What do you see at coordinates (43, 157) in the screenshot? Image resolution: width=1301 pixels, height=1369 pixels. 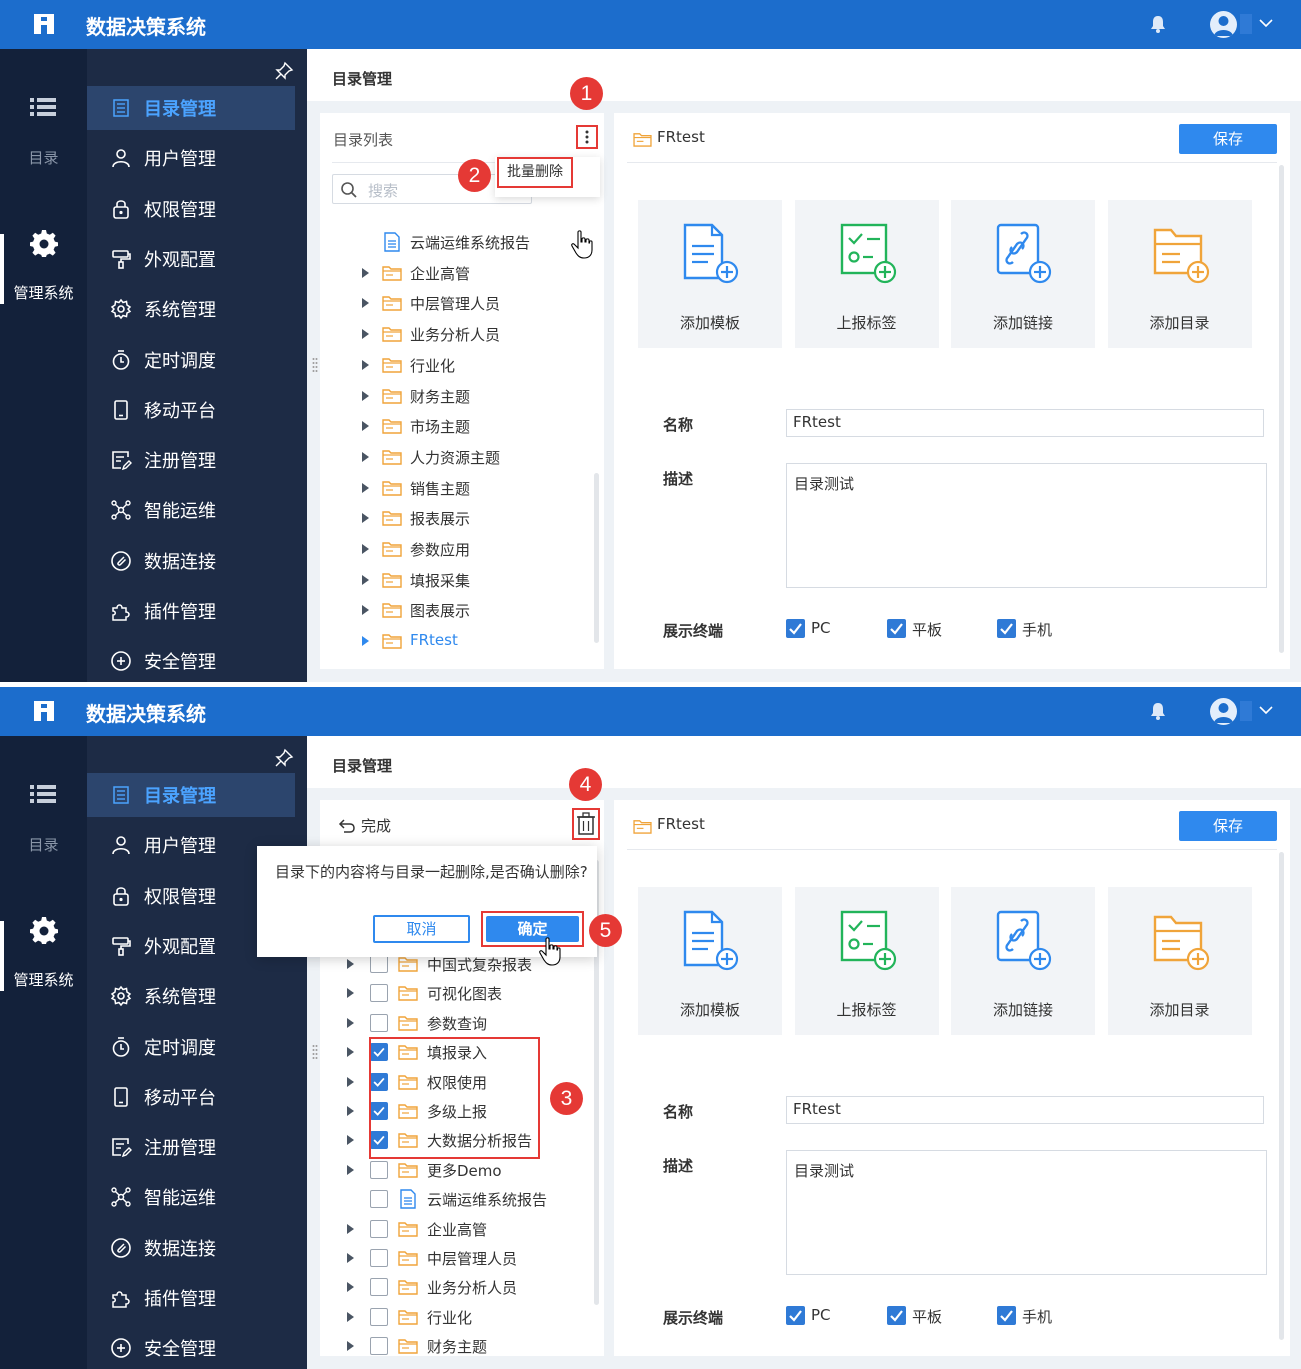 I see `nav-catalog-label: 目录` at bounding box center [43, 157].